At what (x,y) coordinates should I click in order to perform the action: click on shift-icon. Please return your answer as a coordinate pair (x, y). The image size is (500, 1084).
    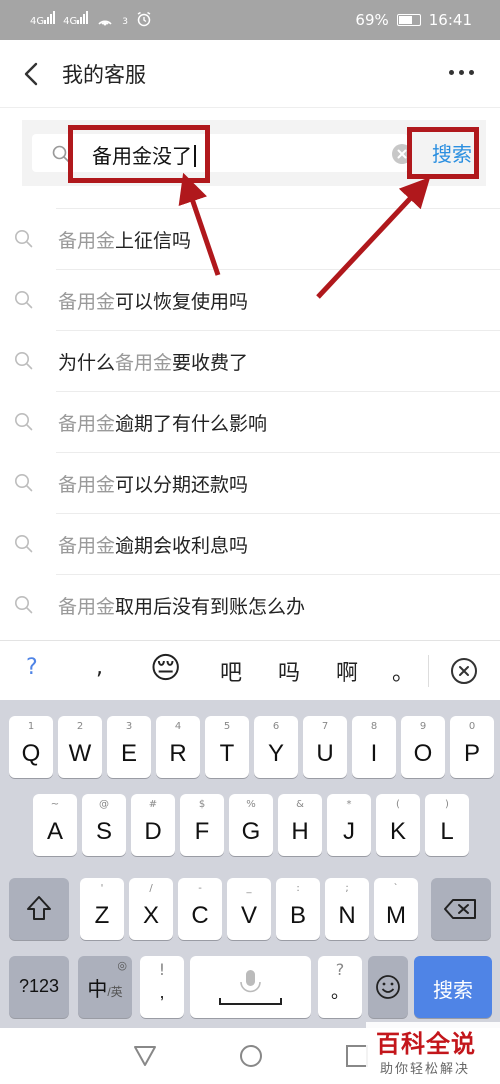
    Looking at the image, I should click on (39, 908).